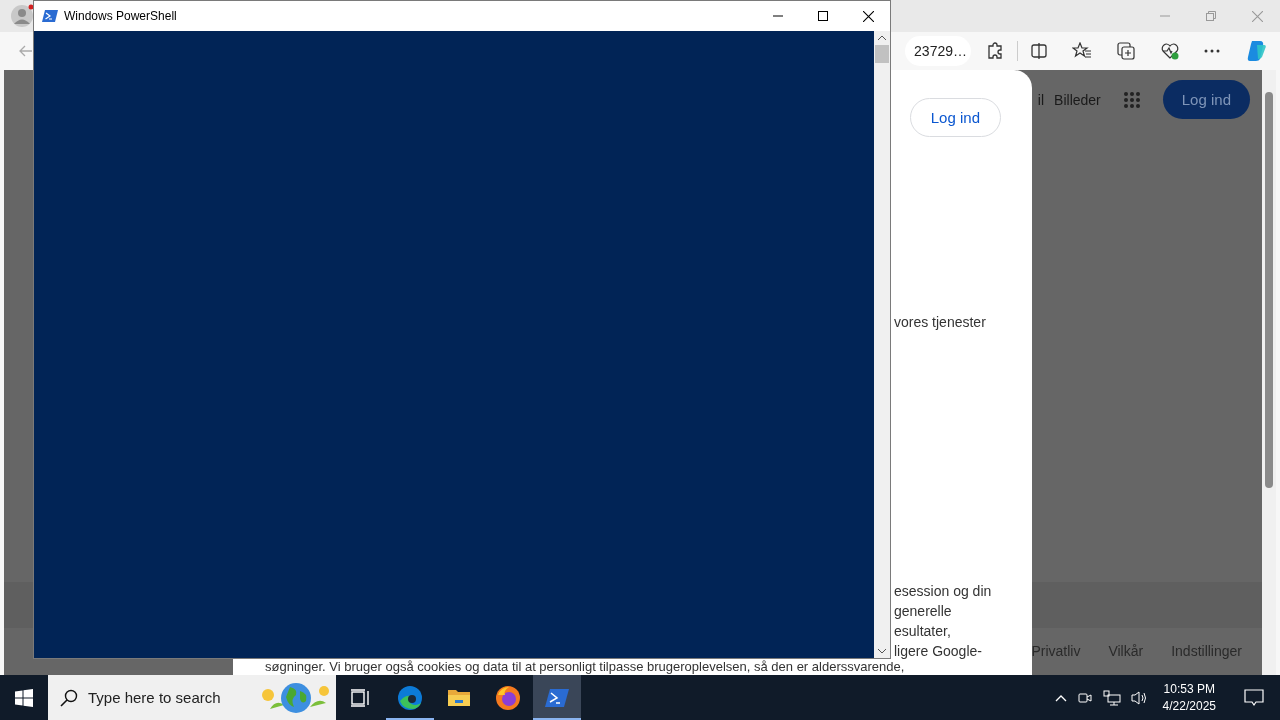  I want to click on dialog-text: søgninger. Vi bruger også cookies og data til at personligt tilpasse brugeroplevelsen, så den er alderssvarende,, so click(585, 667).